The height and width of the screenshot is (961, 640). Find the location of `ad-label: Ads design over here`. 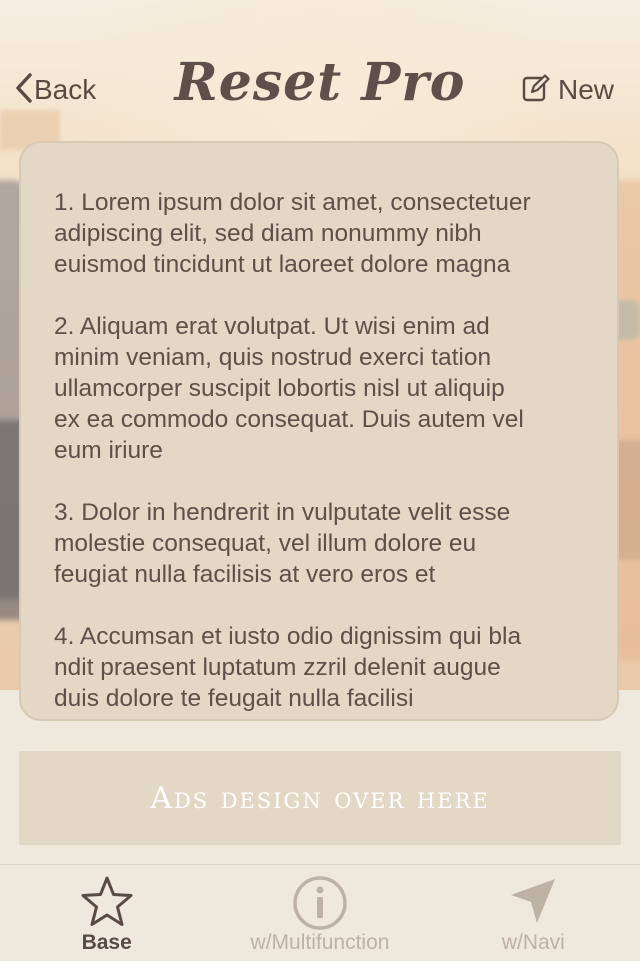

ad-label: Ads design over here is located at coordinates (320, 798).